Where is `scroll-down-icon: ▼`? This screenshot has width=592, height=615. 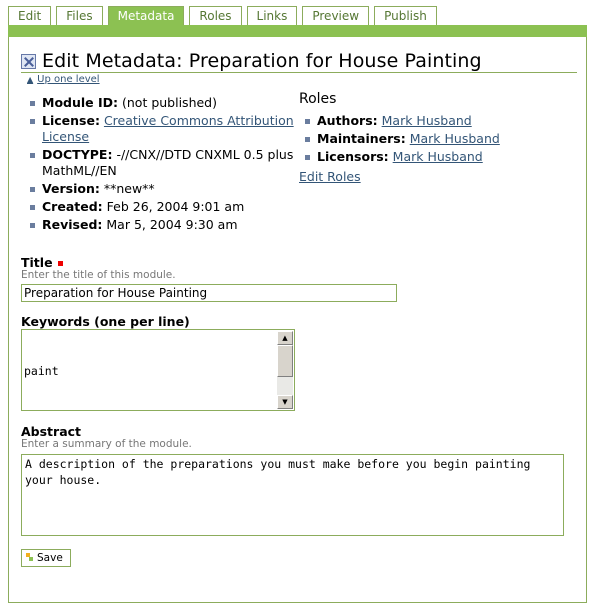
scroll-down-icon: ▼ is located at coordinates (285, 402).